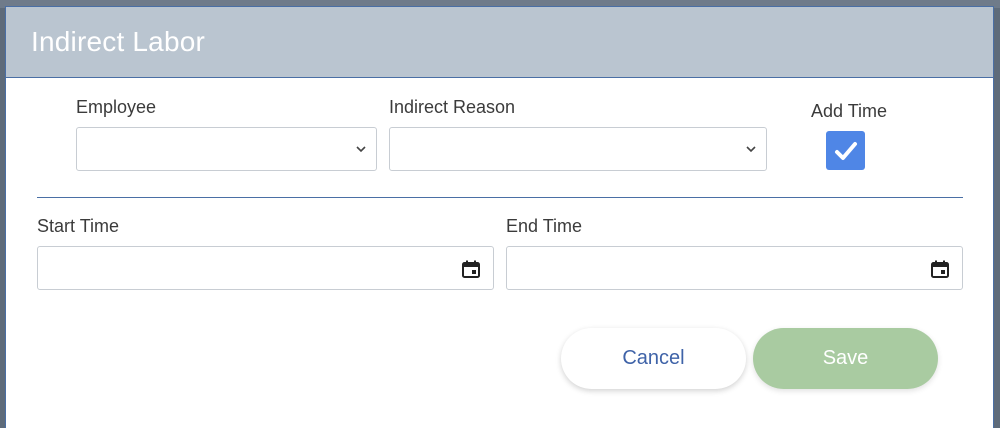 Image resolution: width=1000 pixels, height=428 pixels. What do you see at coordinates (578, 149) in the screenshot?
I see `indirect-reason-select` at bounding box center [578, 149].